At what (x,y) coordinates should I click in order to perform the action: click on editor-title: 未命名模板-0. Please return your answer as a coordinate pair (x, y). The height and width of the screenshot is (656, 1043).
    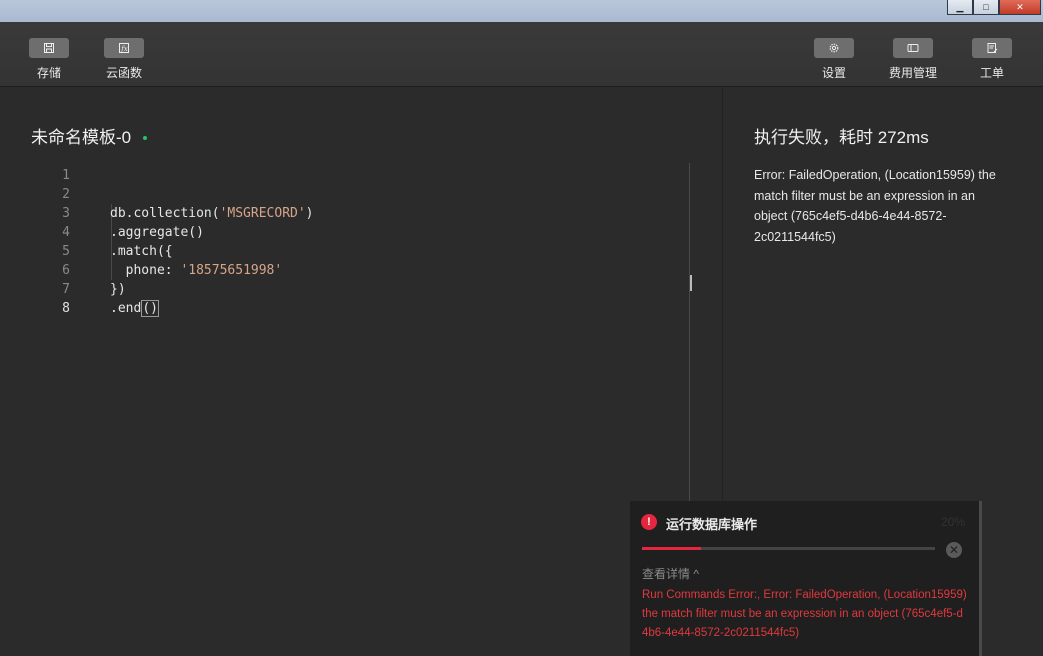
    Looking at the image, I should click on (89, 135).